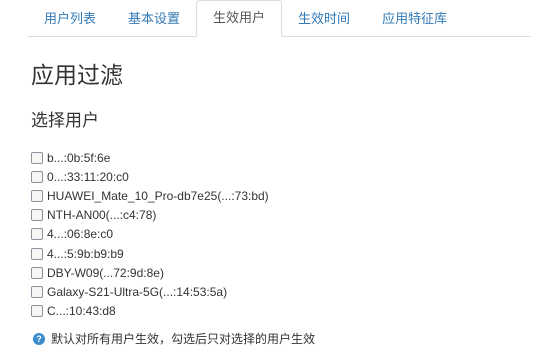 The image size is (551, 357). Describe the element at coordinates (183, 339) in the screenshot. I see `help-text: 默认对所有用户生效，勾选后只对选择的用户生效` at that location.